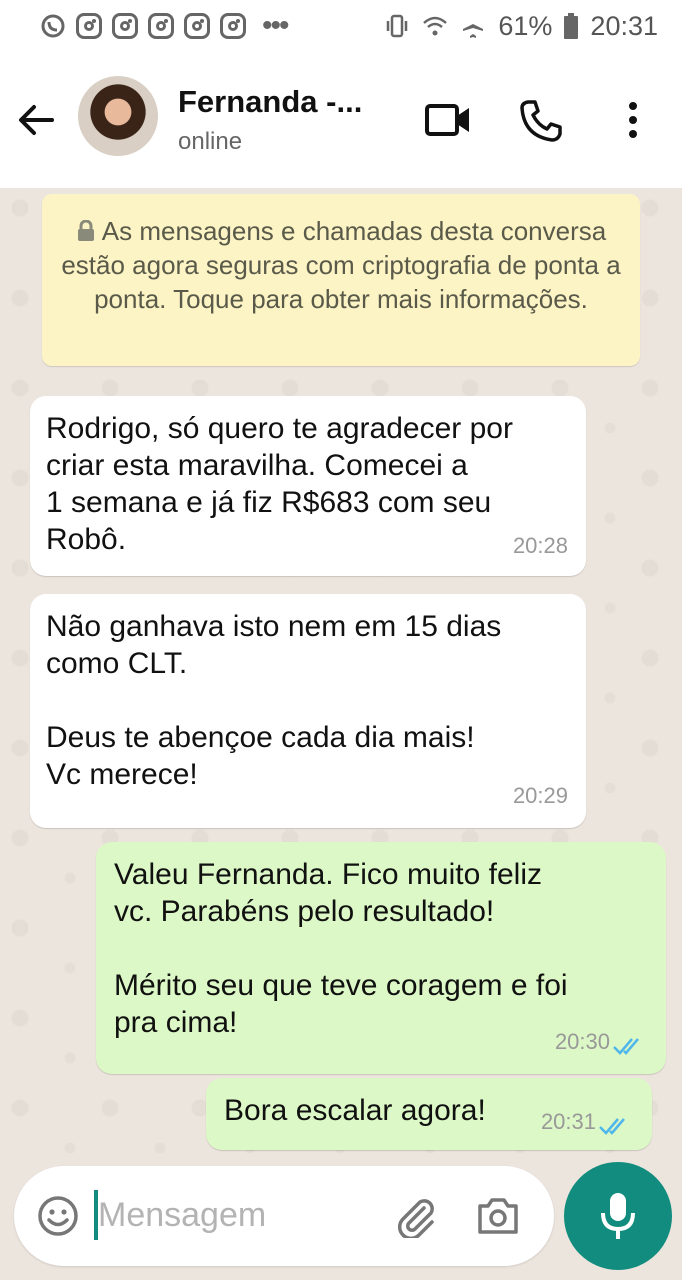 The image size is (682, 1280). Describe the element at coordinates (568, 1121) in the screenshot. I see `message-time: 20:31` at that location.